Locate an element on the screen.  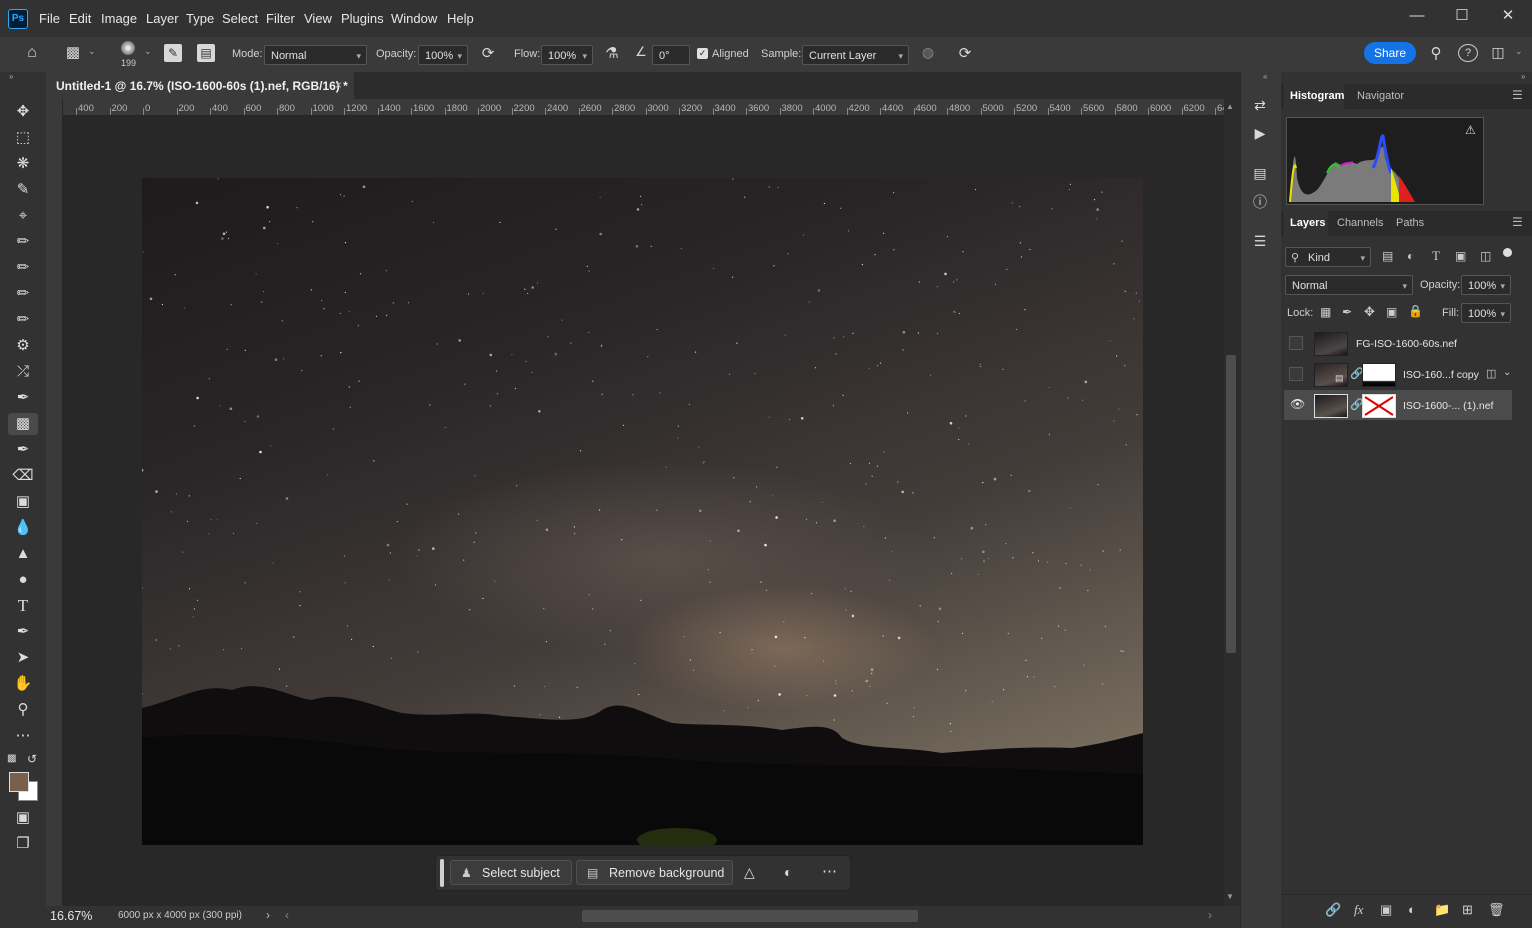
tab-channels: Channels is located at coordinates (1360, 223).